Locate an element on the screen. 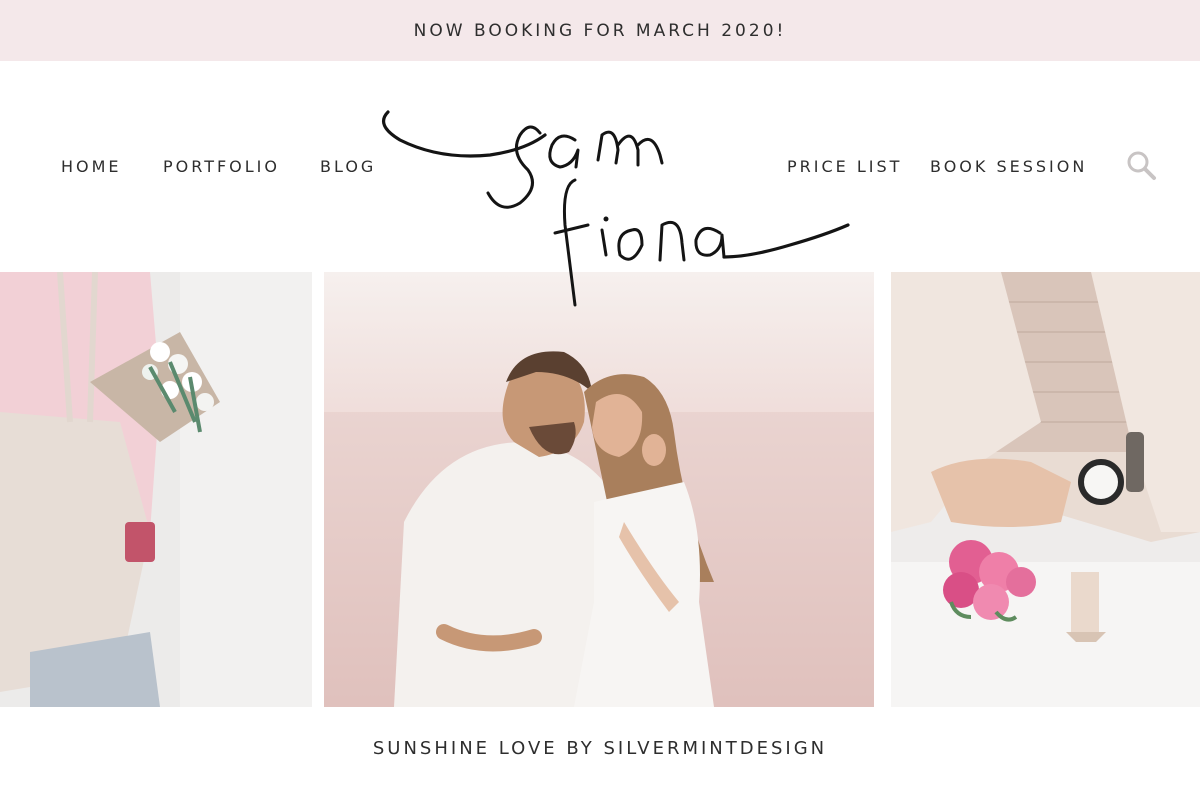 Image resolution: width=1200 pixels, height=800 pixels. gallery-photo-tote-bag is located at coordinates (156, 489).